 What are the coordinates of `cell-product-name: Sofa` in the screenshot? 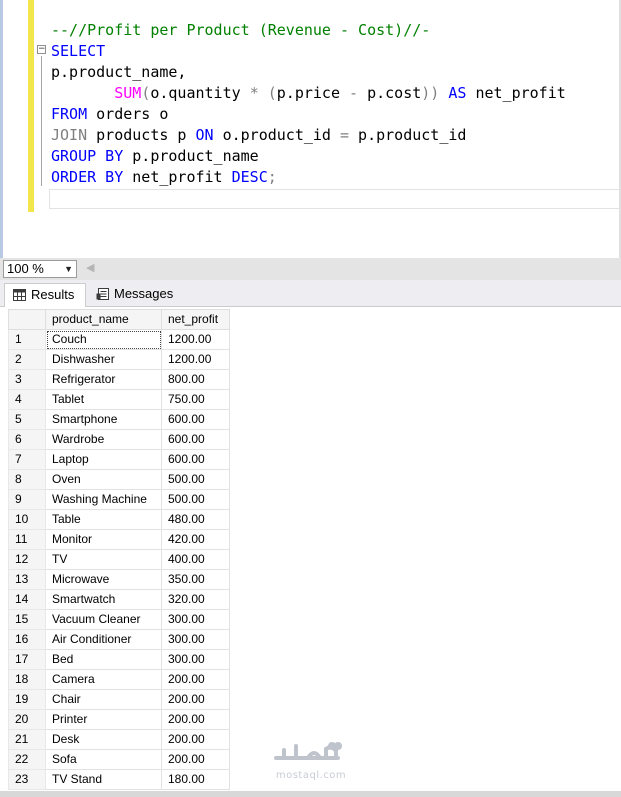 It's located at (103, 759).